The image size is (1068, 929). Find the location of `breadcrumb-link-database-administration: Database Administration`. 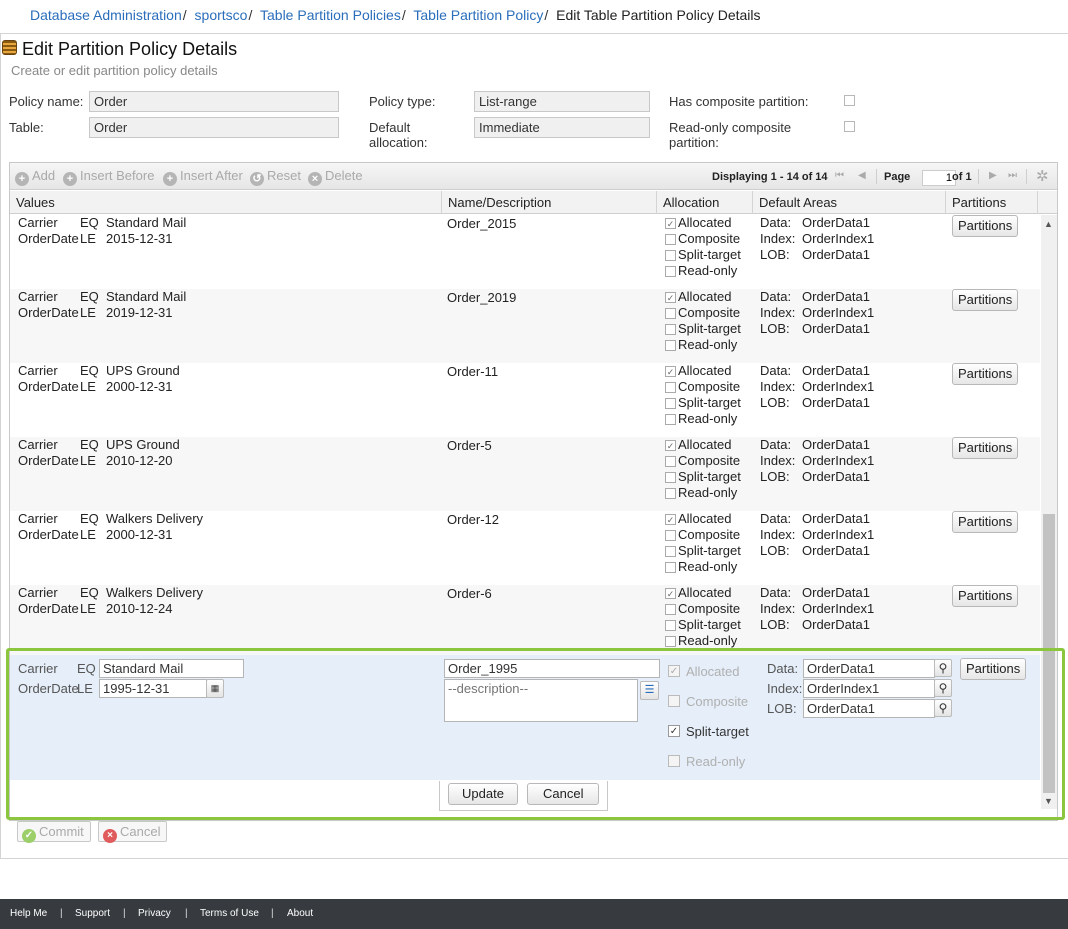

breadcrumb-link-database-administration: Database Administration is located at coordinates (106, 15).